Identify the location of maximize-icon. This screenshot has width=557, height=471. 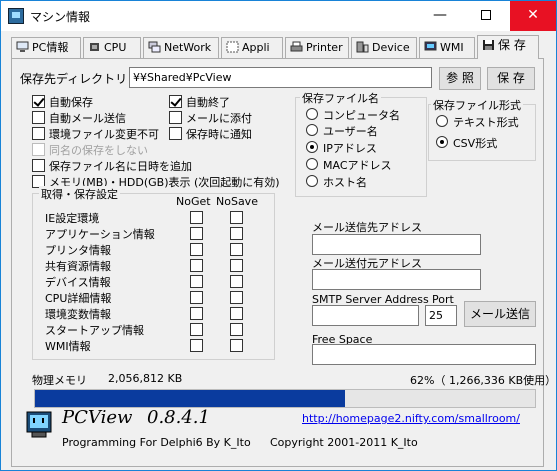
(486, 15).